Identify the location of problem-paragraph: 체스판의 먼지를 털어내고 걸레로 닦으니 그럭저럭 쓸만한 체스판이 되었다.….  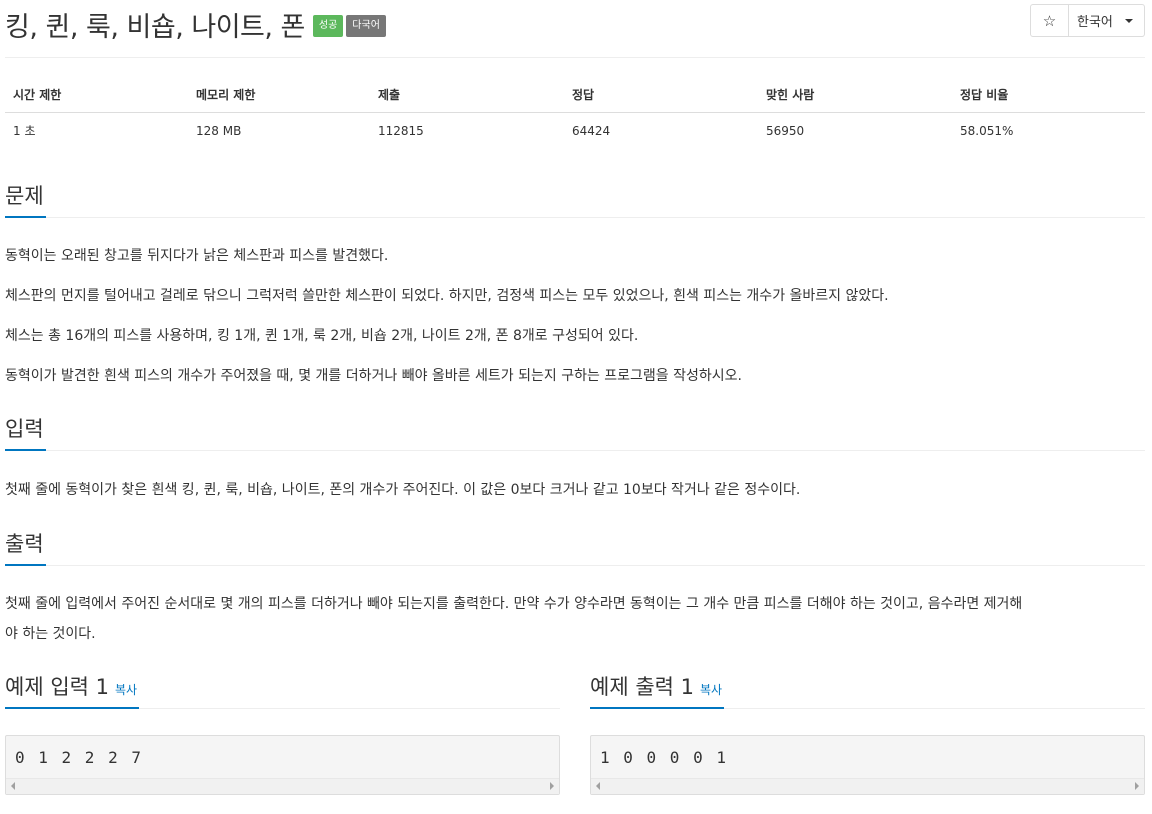
(447, 296).